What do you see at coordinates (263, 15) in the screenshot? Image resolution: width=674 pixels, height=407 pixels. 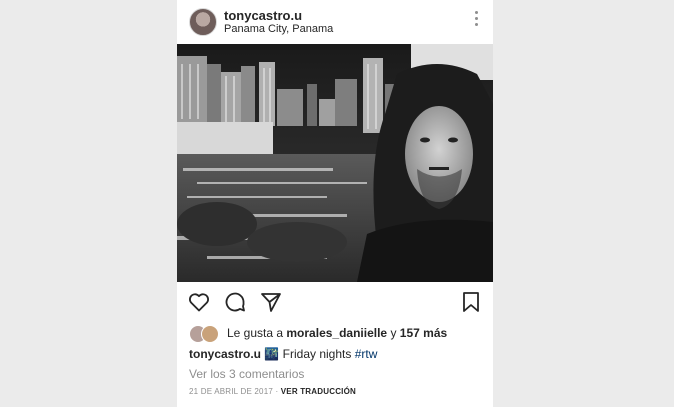 I see `post-username: tonycastro.u` at bounding box center [263, 15].